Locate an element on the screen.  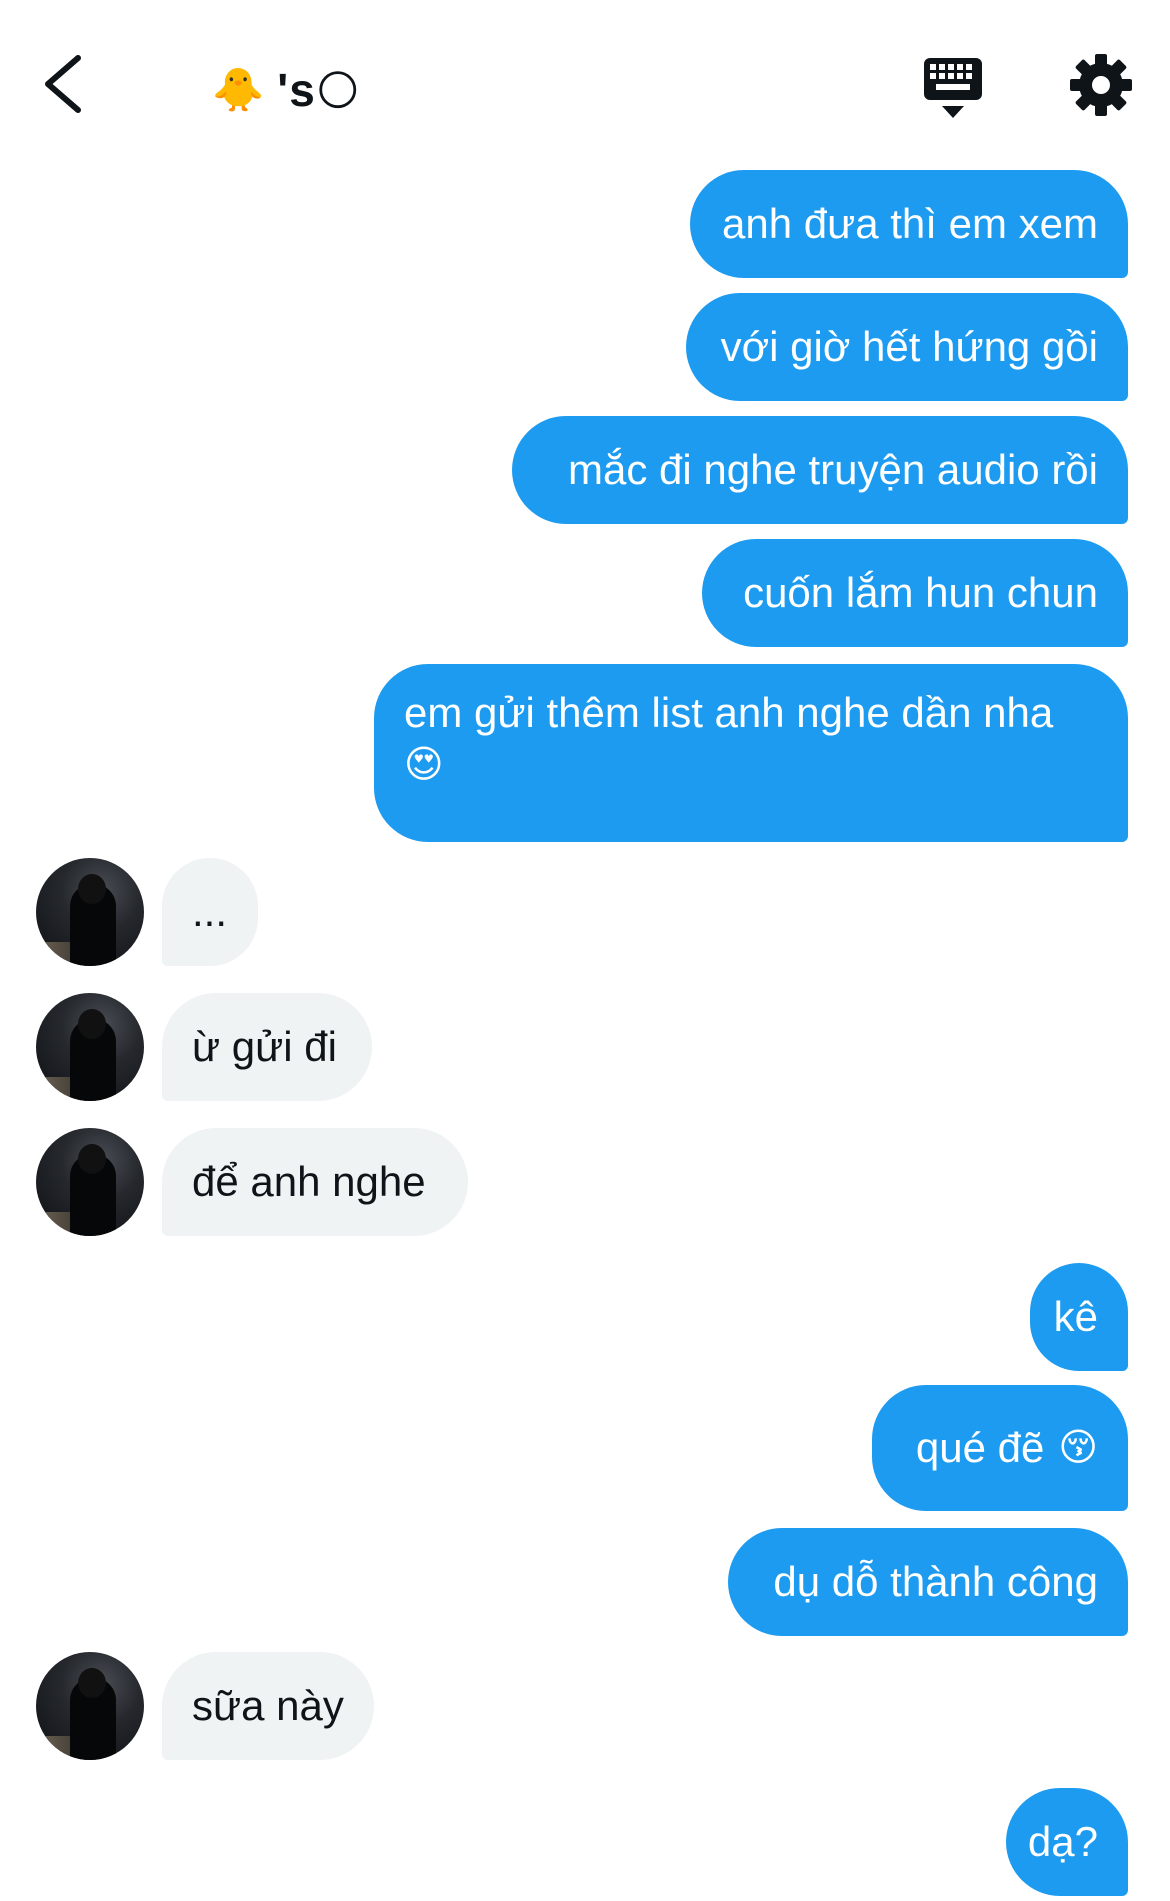
message-text: mắc đi nghe truyện audio rồi is located at coordinates (833, 469).